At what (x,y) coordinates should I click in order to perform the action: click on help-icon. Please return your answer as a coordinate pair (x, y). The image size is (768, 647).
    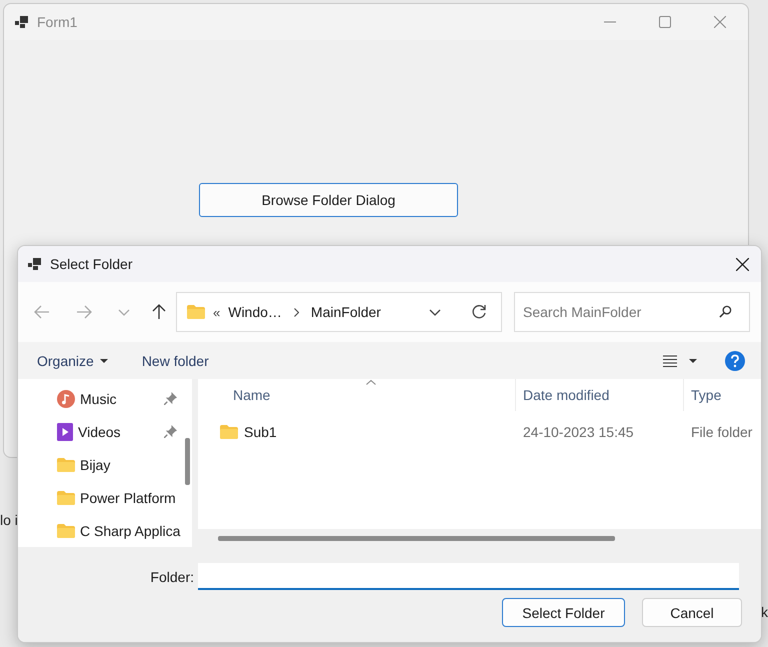
    Looking at the image, I should click on (735, 360).